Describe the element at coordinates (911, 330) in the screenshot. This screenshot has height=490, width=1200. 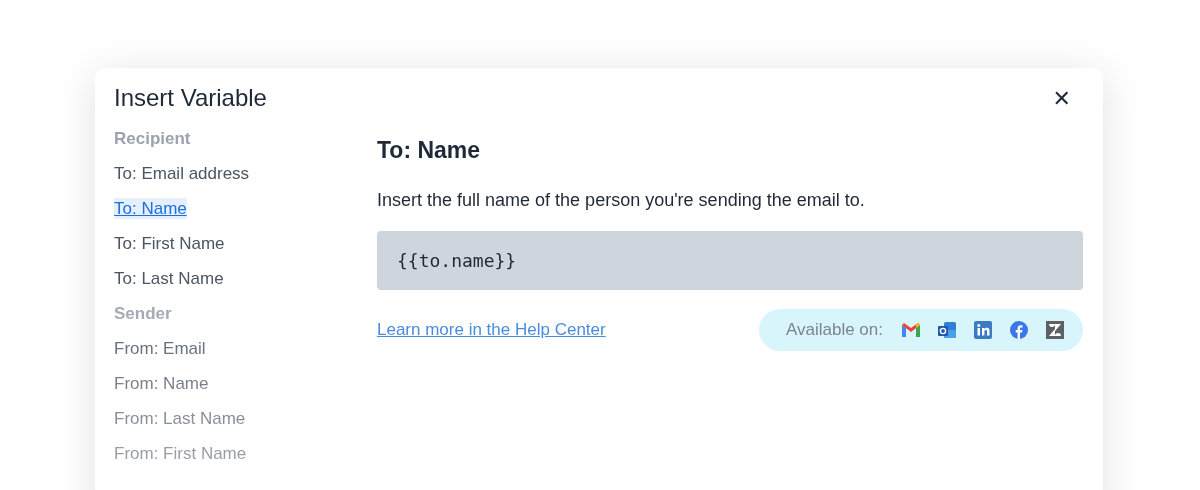
I see `mail-icon` at that location.